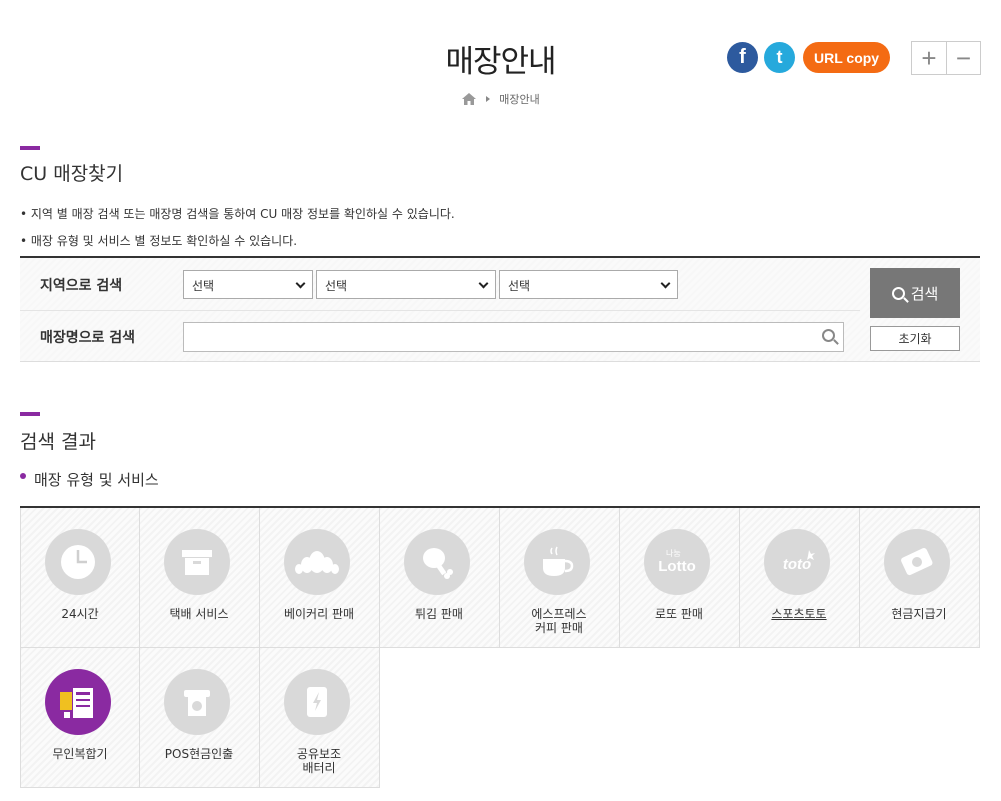 Image resolution: width=1001 pixels, height=801 pixels. I want to click on service-label: 무인복합기, so click(80, 754).